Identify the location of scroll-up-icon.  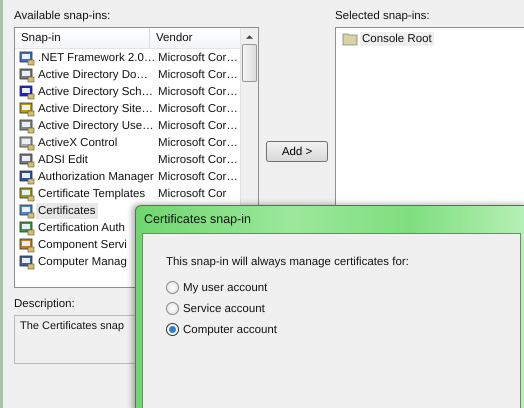
(249, 37).